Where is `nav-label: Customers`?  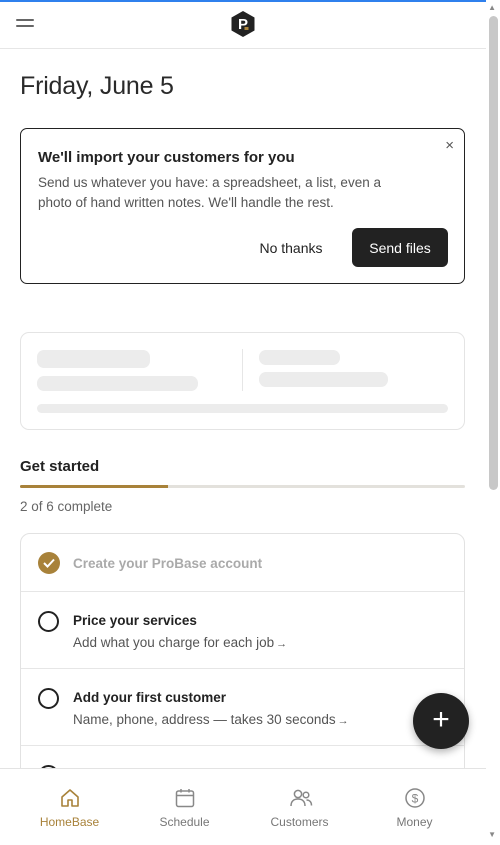
nav-label: Customers is located at coordinates (299, 822).